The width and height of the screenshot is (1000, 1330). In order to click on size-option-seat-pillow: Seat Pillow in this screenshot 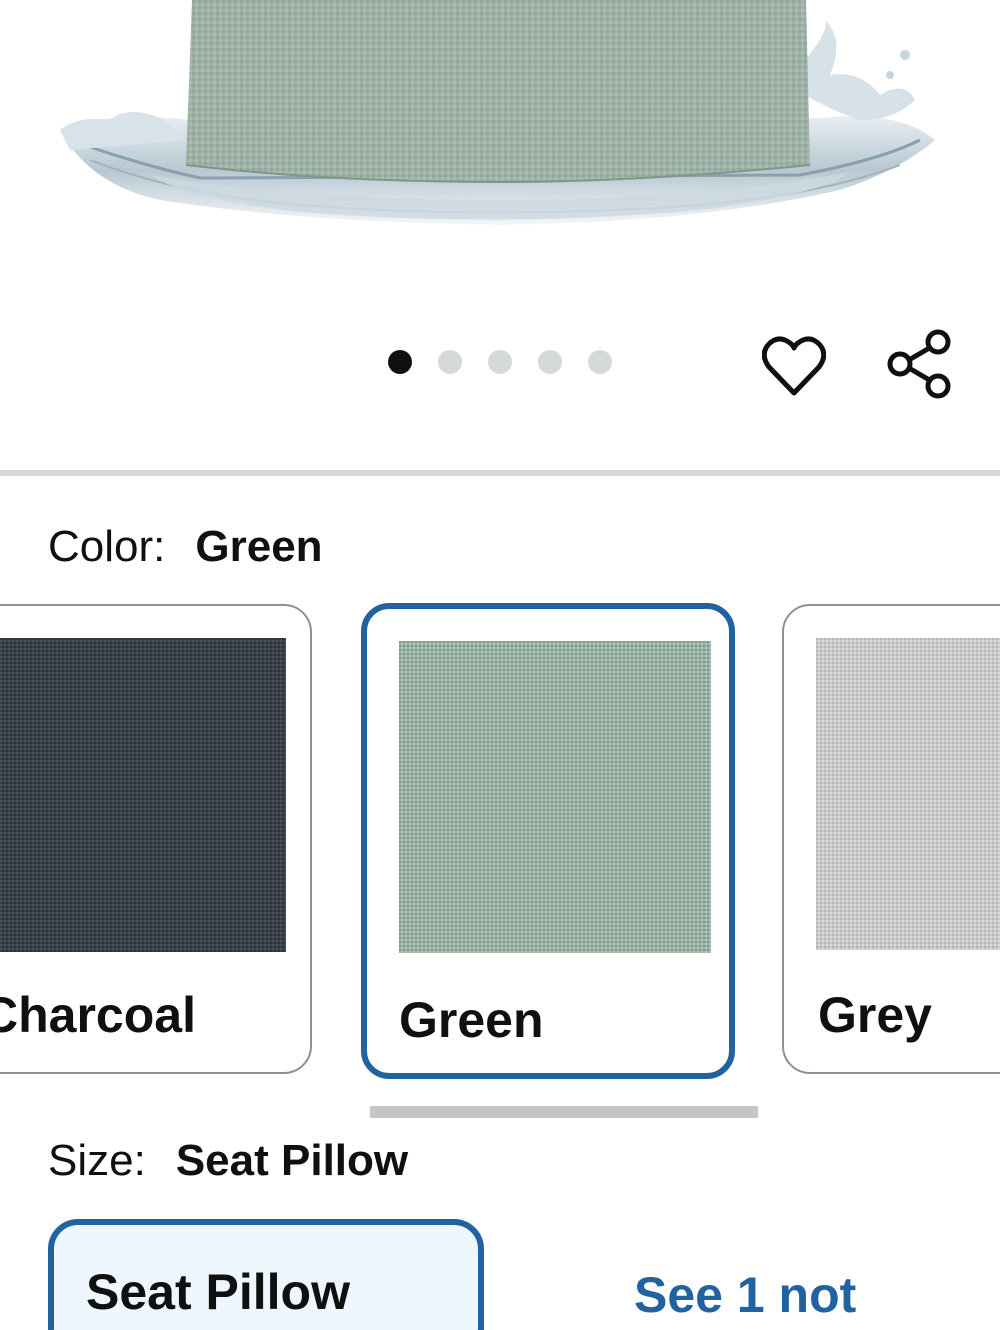, I will do `click(266, 1274)`.